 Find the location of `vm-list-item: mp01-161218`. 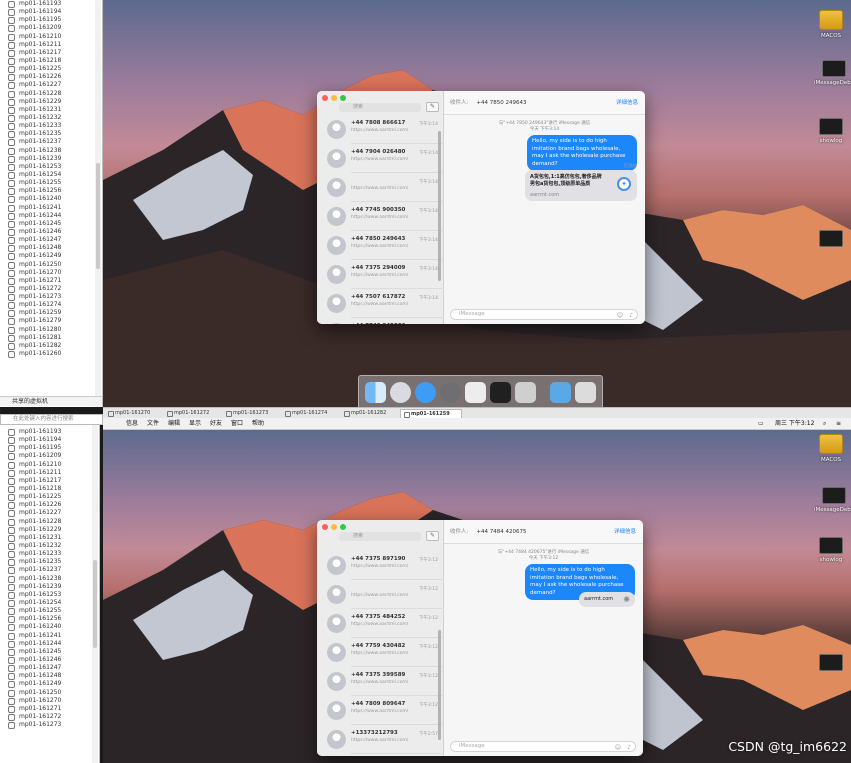

vm-list-item: mp01-161218 is located at coordinates (49, 489).